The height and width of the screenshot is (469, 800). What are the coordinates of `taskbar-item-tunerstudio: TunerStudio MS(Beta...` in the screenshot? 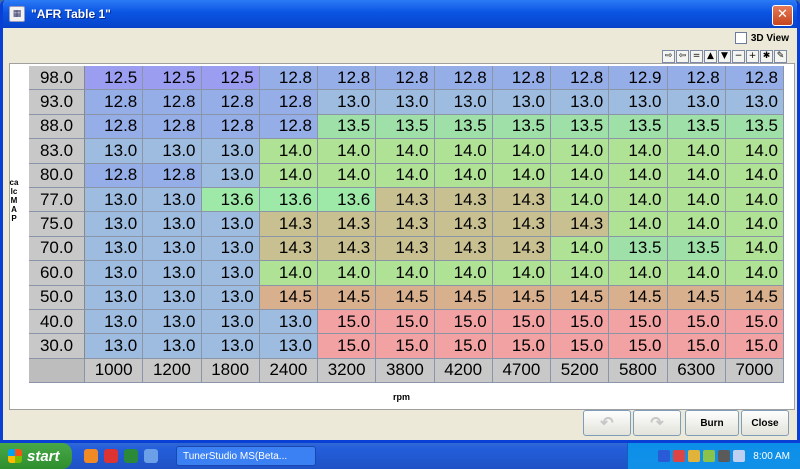 It's located at (246, 456).